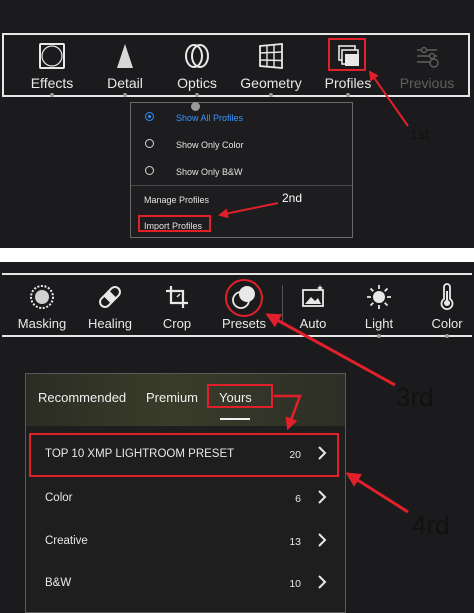 This screenshot has width=474, height=613. I want to click on arrow-yours-to-row, so click(288, 412).